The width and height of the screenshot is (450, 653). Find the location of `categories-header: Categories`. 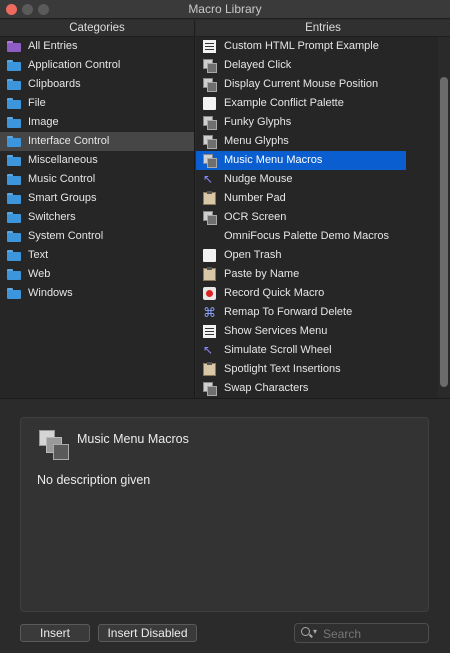

categories-header: Categories is located at coordinates (97, 28).